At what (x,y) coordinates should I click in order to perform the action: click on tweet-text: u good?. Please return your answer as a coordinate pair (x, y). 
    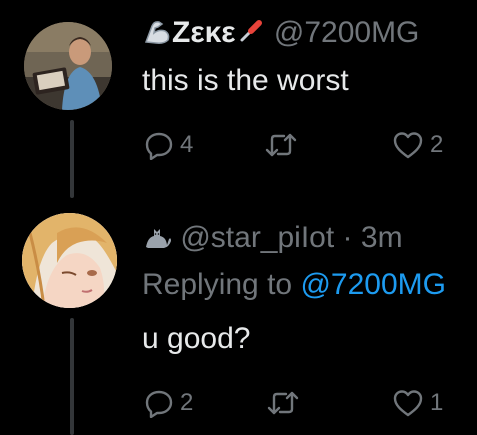
    Looking at the image, I should click on (196, 338).